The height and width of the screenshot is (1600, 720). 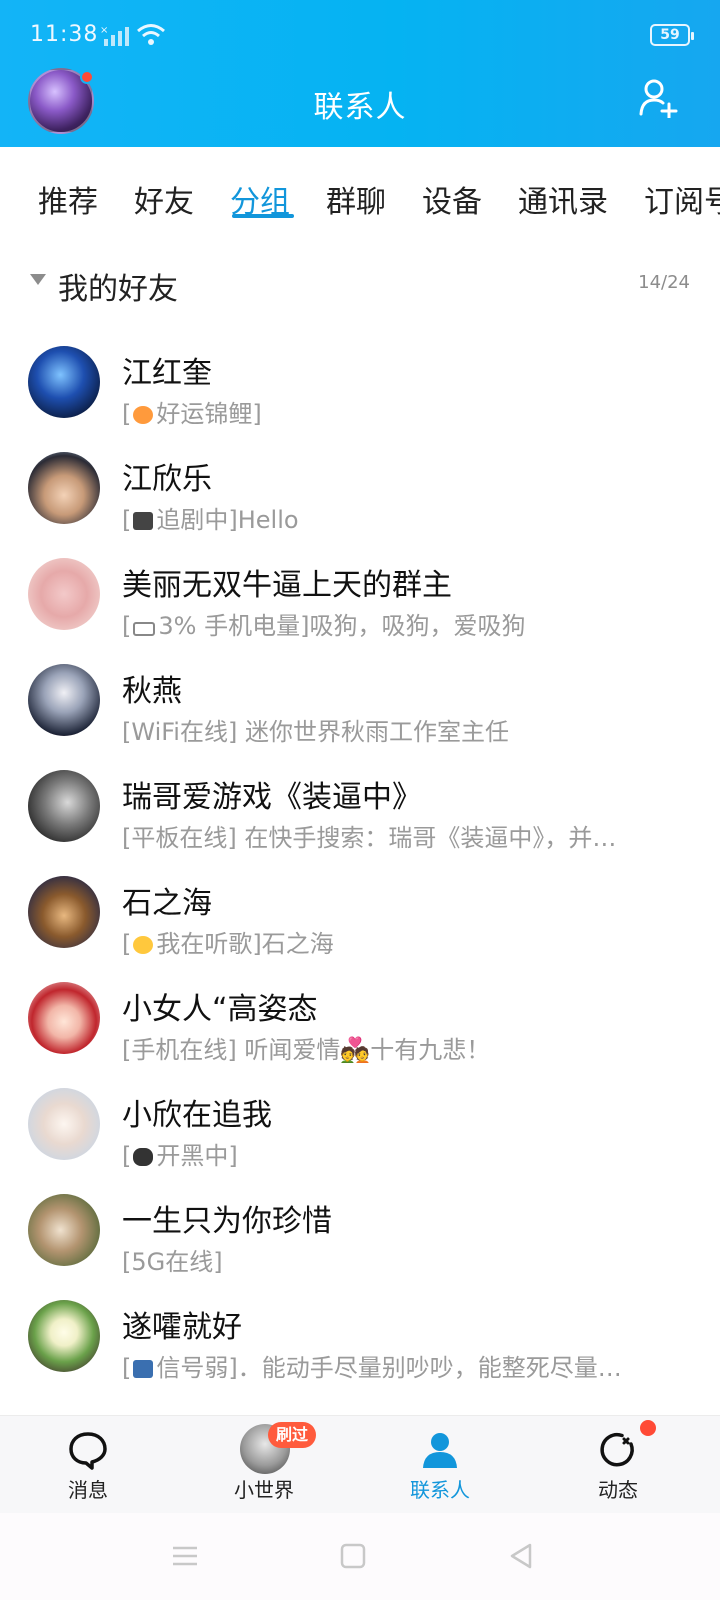 What do you see at coordinates (618, 1490) in the screenshot?
I see `nav-label: 动态` at bounding box center [618, 1490].